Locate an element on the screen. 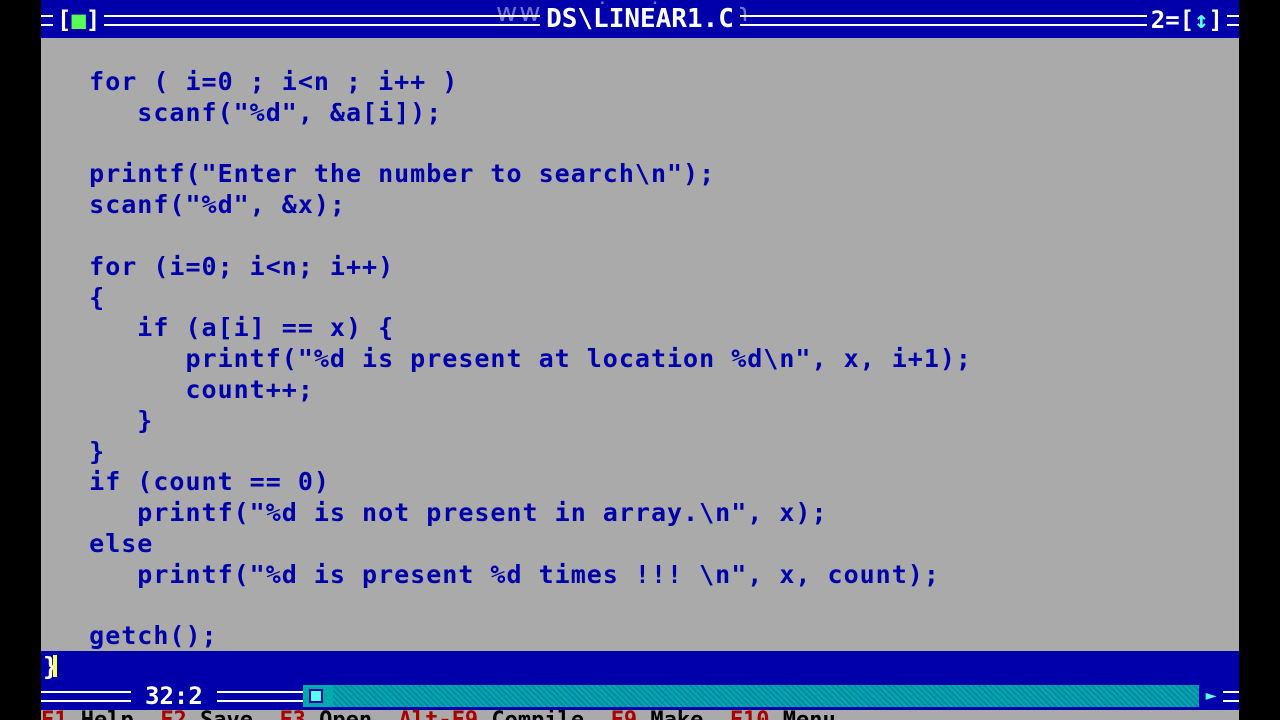  code-line: if (a[i] == x) { is located at coordinates (218, 328).